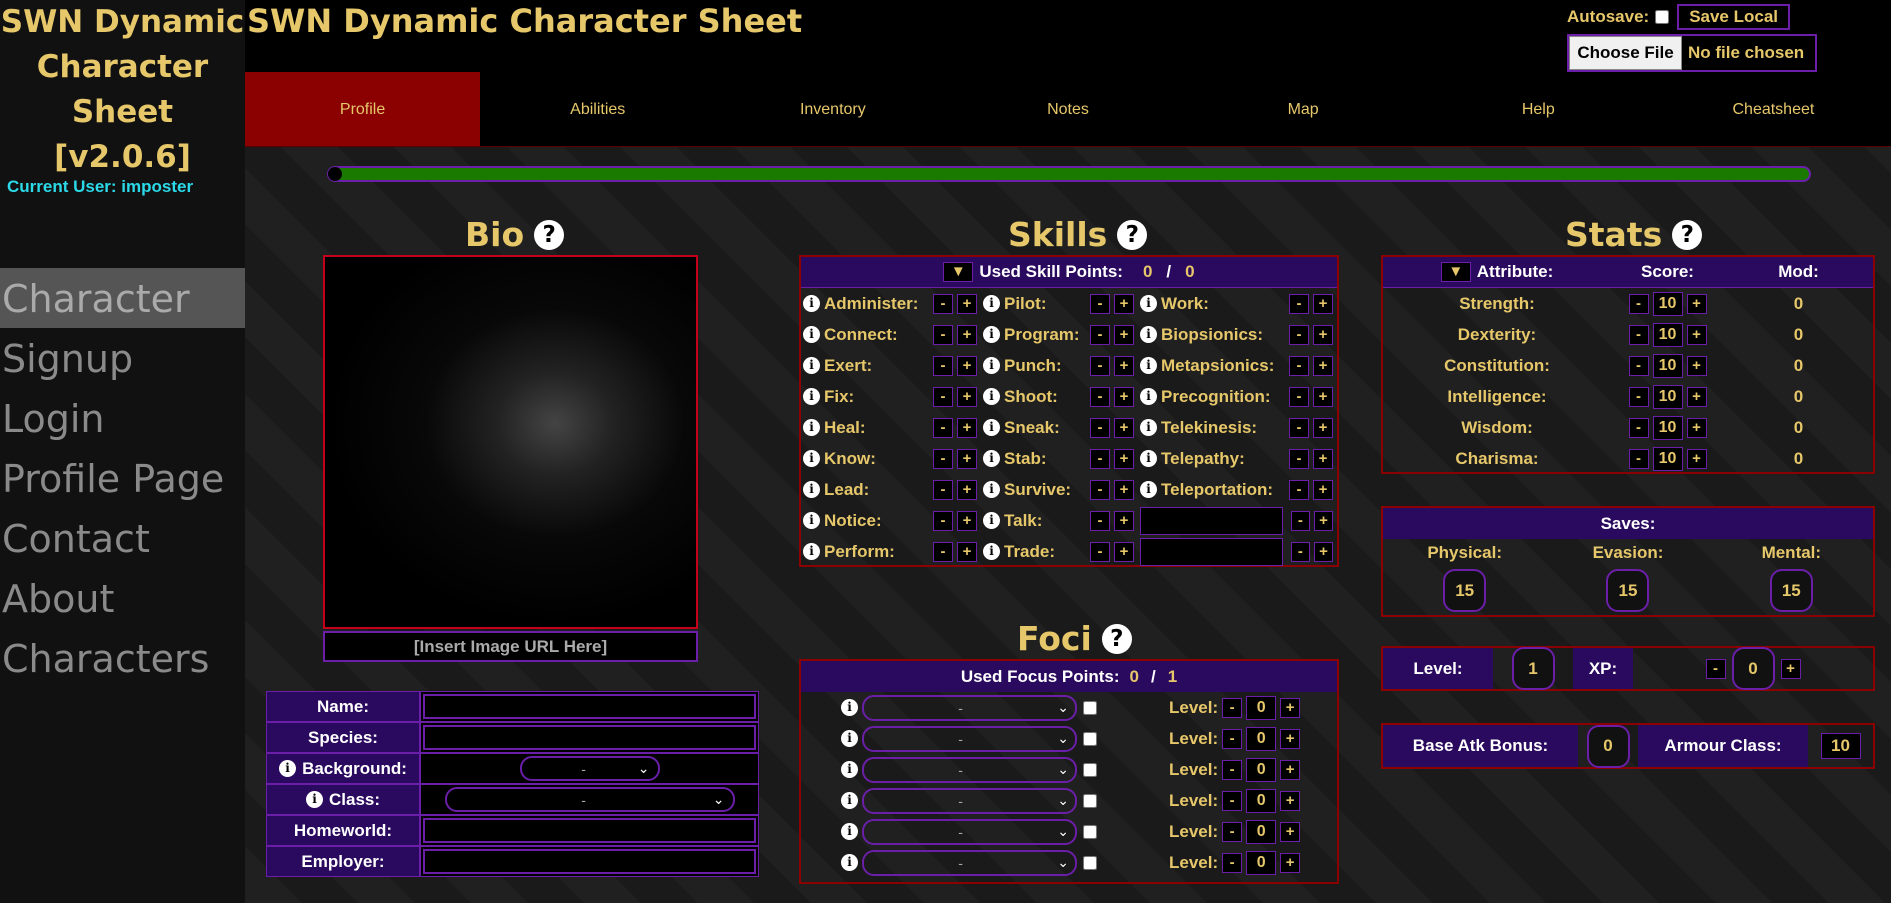  I want to click on focus-minus-button: -, so click(1232, 831).